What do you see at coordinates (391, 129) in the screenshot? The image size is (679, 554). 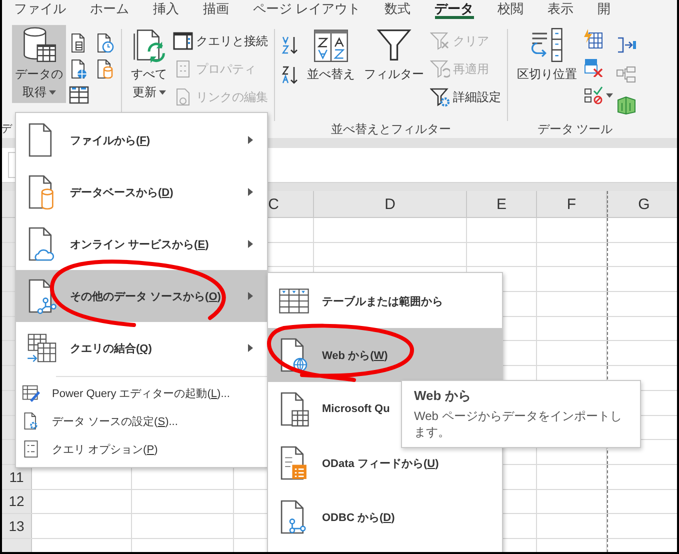 I see `group-label: 並べ替えとフィルター` at bounding box center [391, 129].